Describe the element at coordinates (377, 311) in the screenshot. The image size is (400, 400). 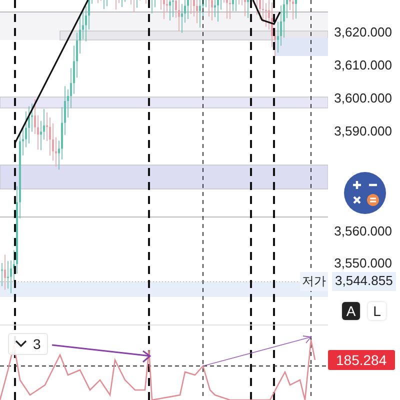
I see `scale-button: L` at that location.